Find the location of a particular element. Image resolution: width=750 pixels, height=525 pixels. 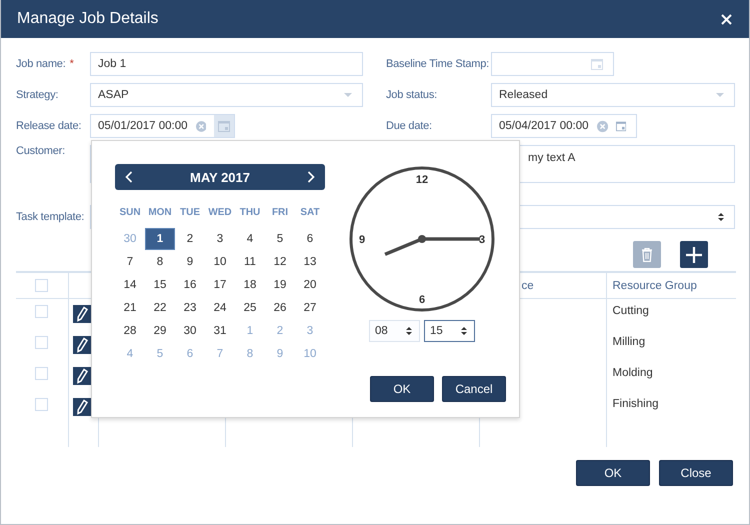

minute-spinner: 15 is located at coordinates (449, 331).